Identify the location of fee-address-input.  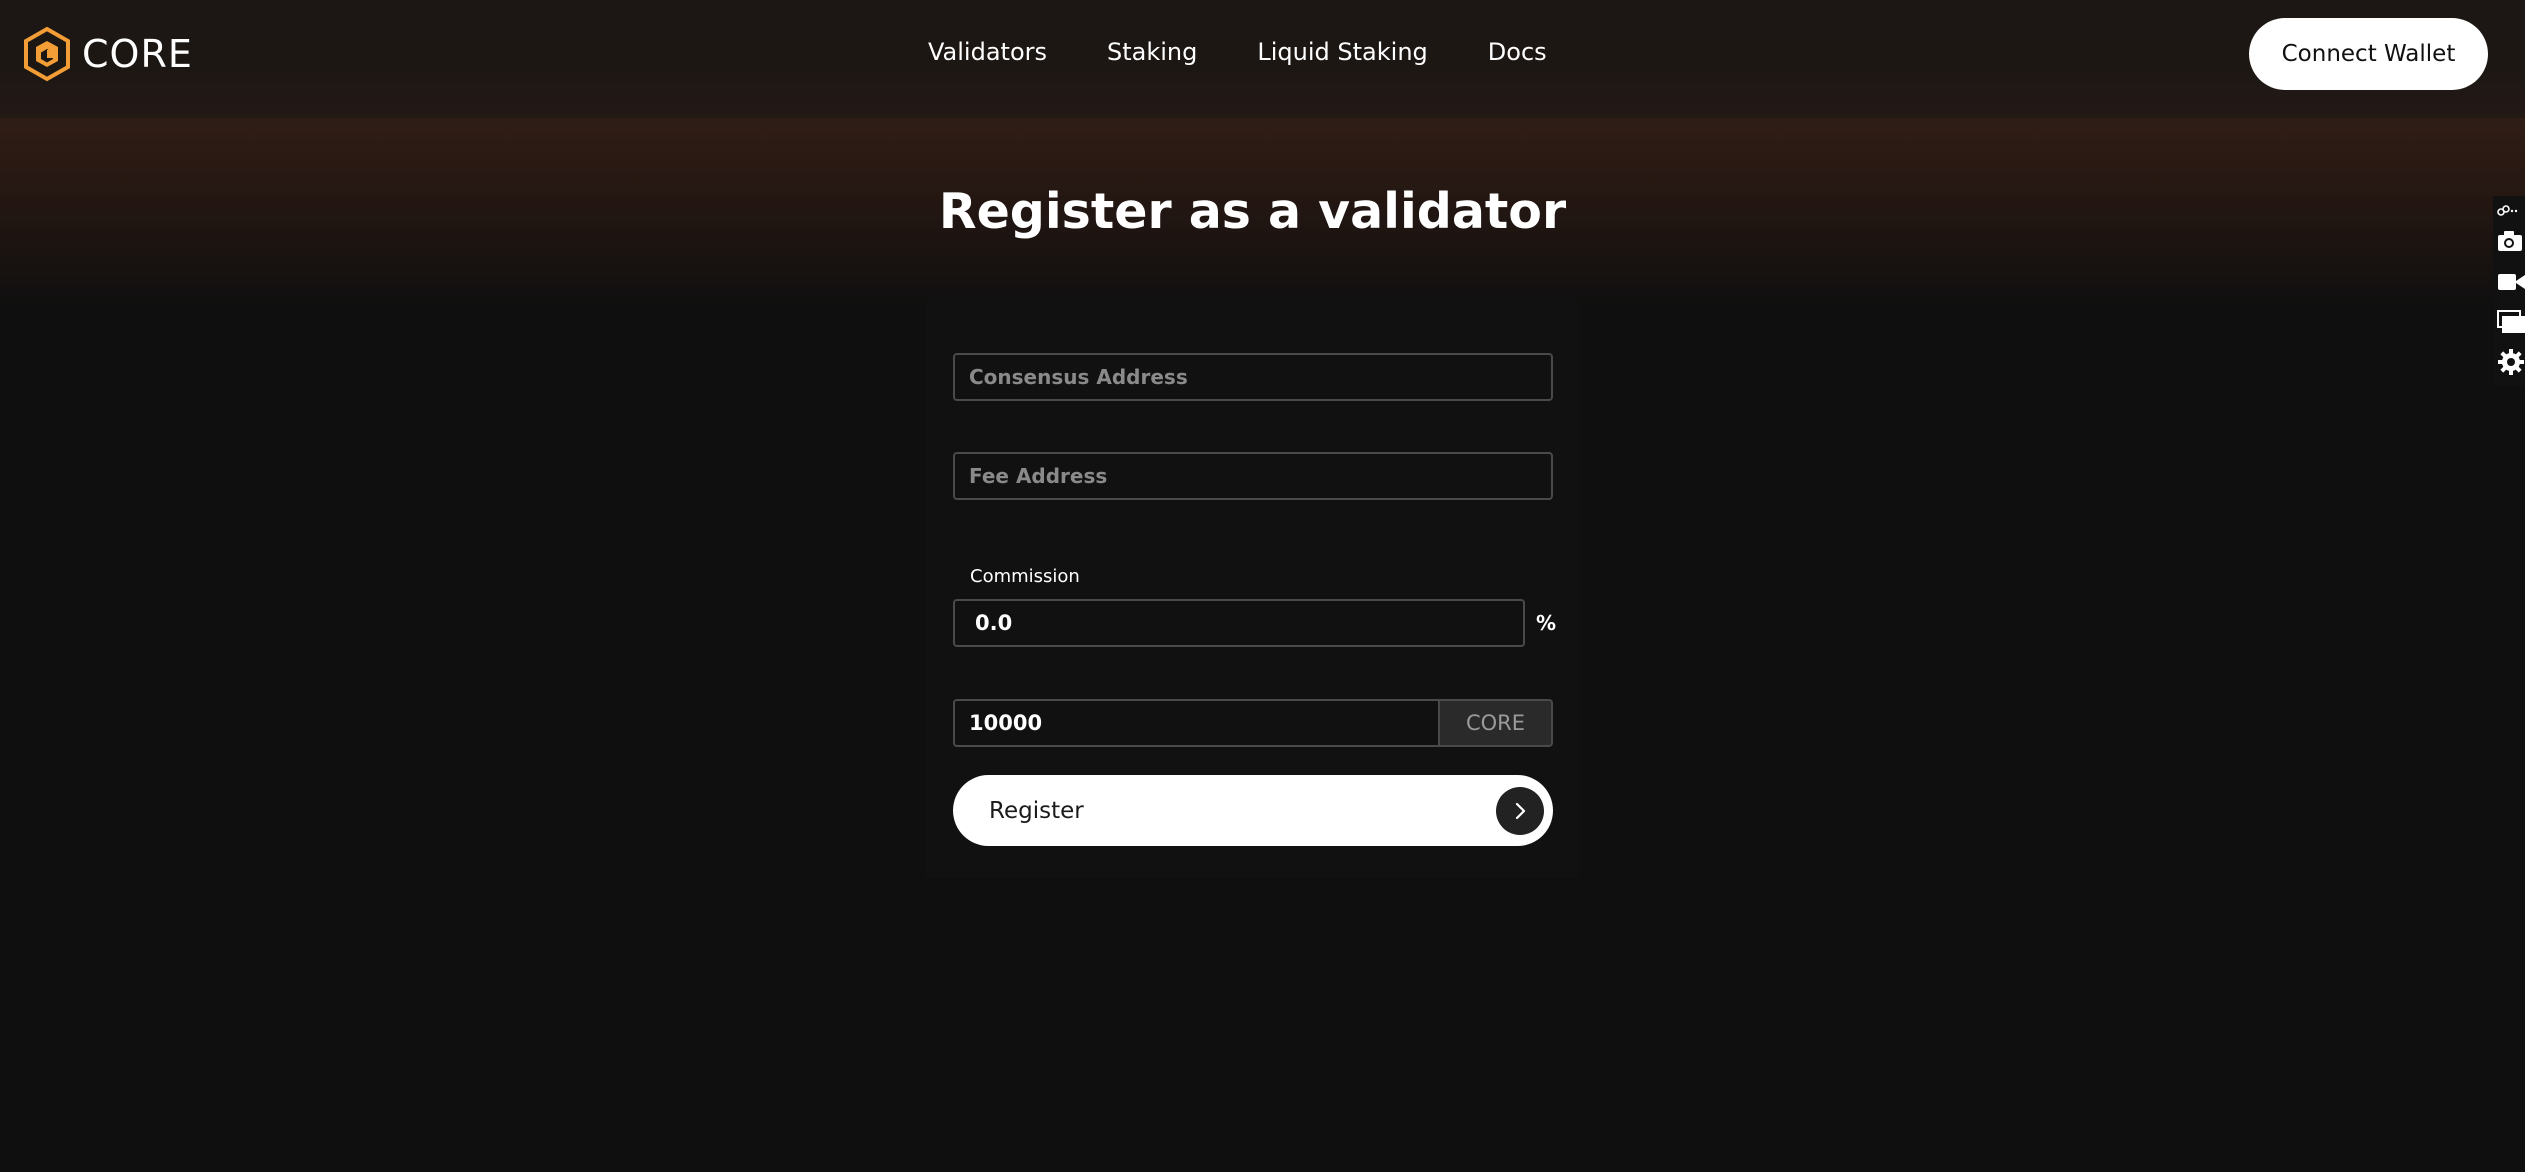
(1253, 476).